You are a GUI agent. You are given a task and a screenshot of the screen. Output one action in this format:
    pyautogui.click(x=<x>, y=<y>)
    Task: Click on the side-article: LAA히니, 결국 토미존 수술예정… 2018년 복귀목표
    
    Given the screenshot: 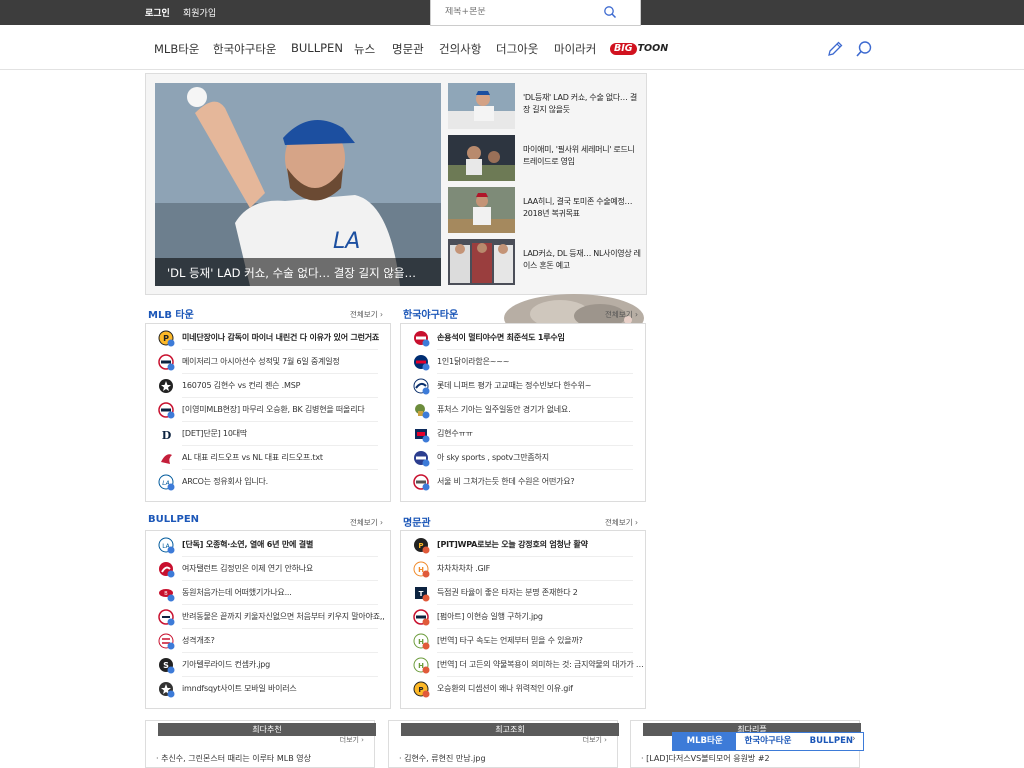 What is the action you would take?
    pyautogui.click(x=545, y=210)
    